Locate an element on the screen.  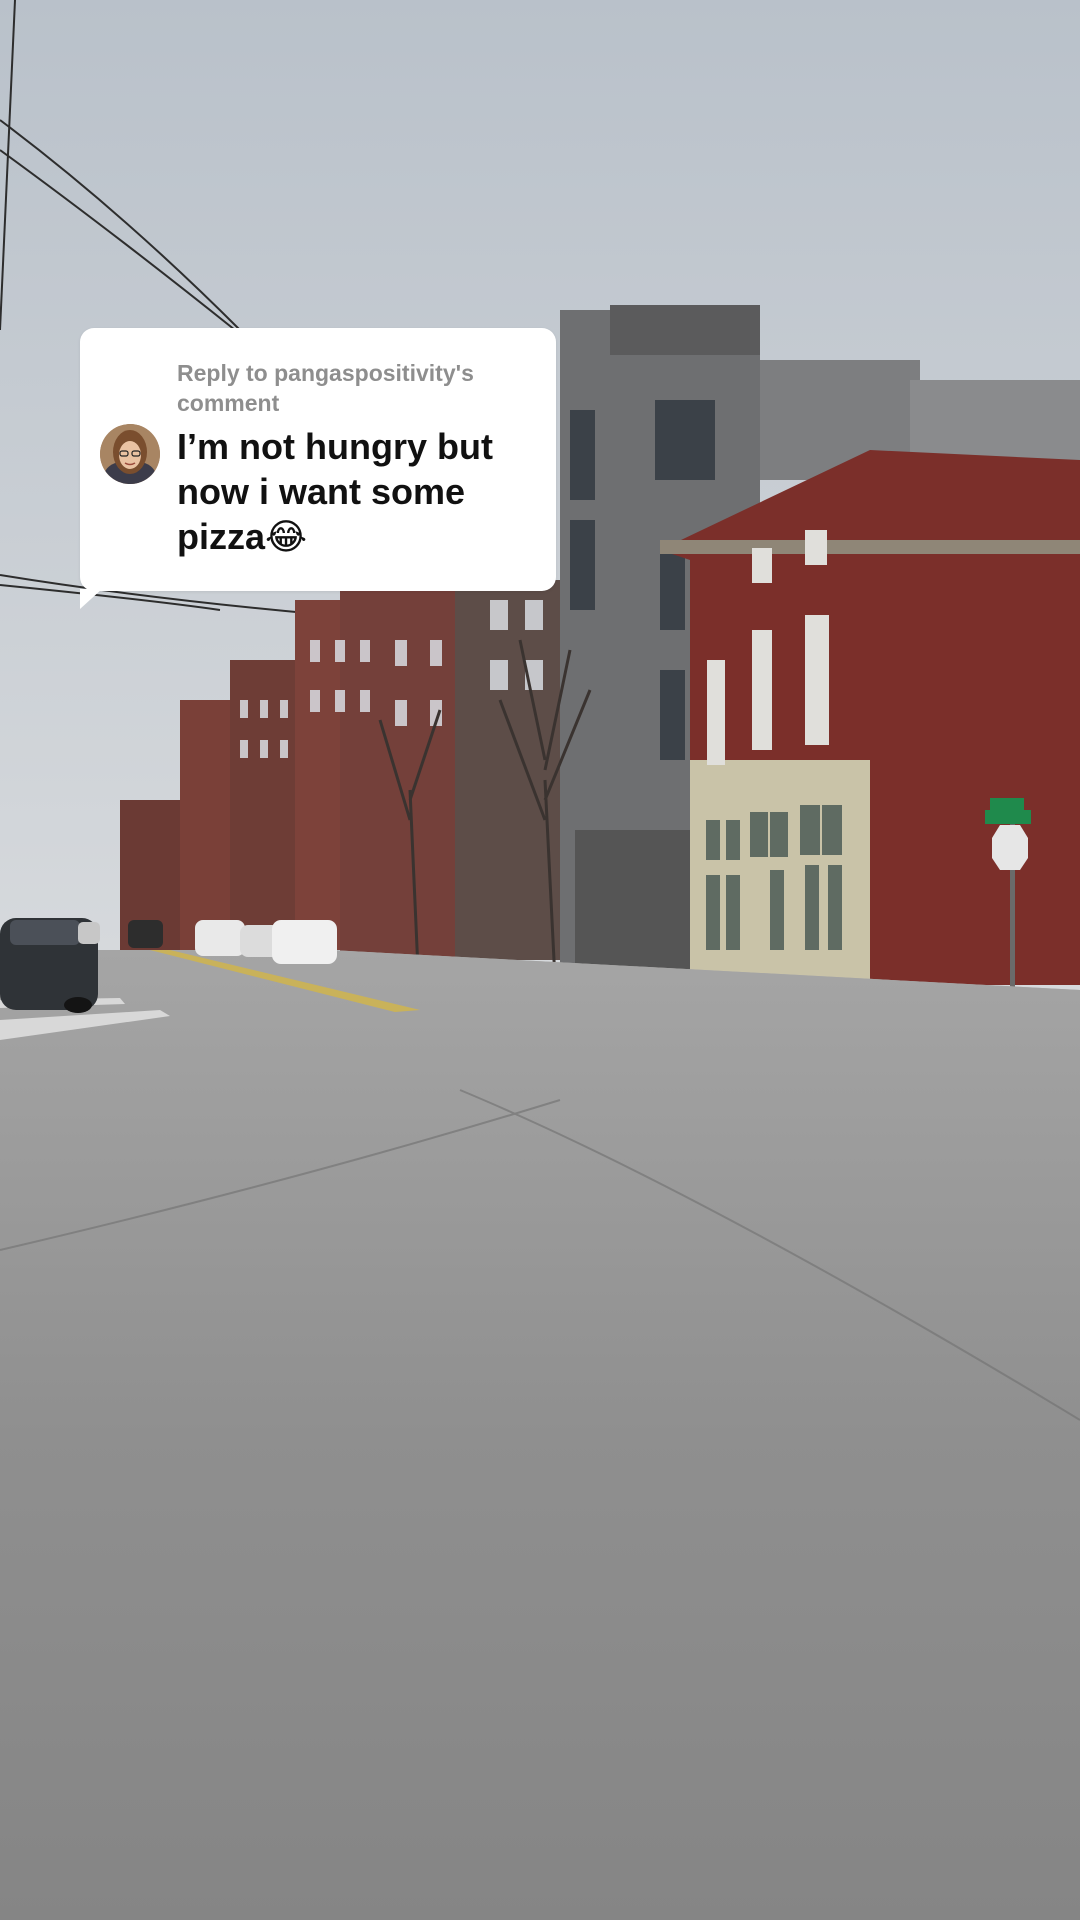
avatar is located at coordinates (130, 454).